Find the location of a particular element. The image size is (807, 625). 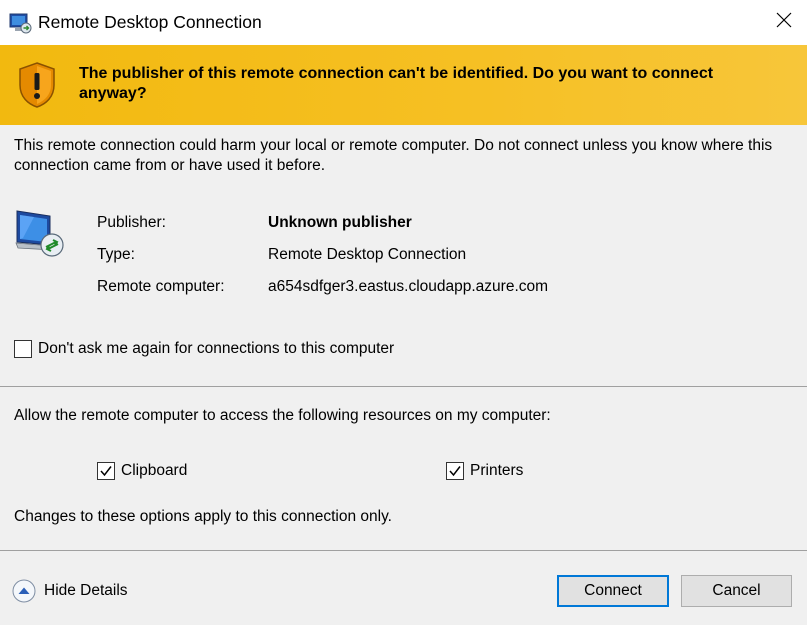

remote-monitor-icon is located at coordinates (40, 234).